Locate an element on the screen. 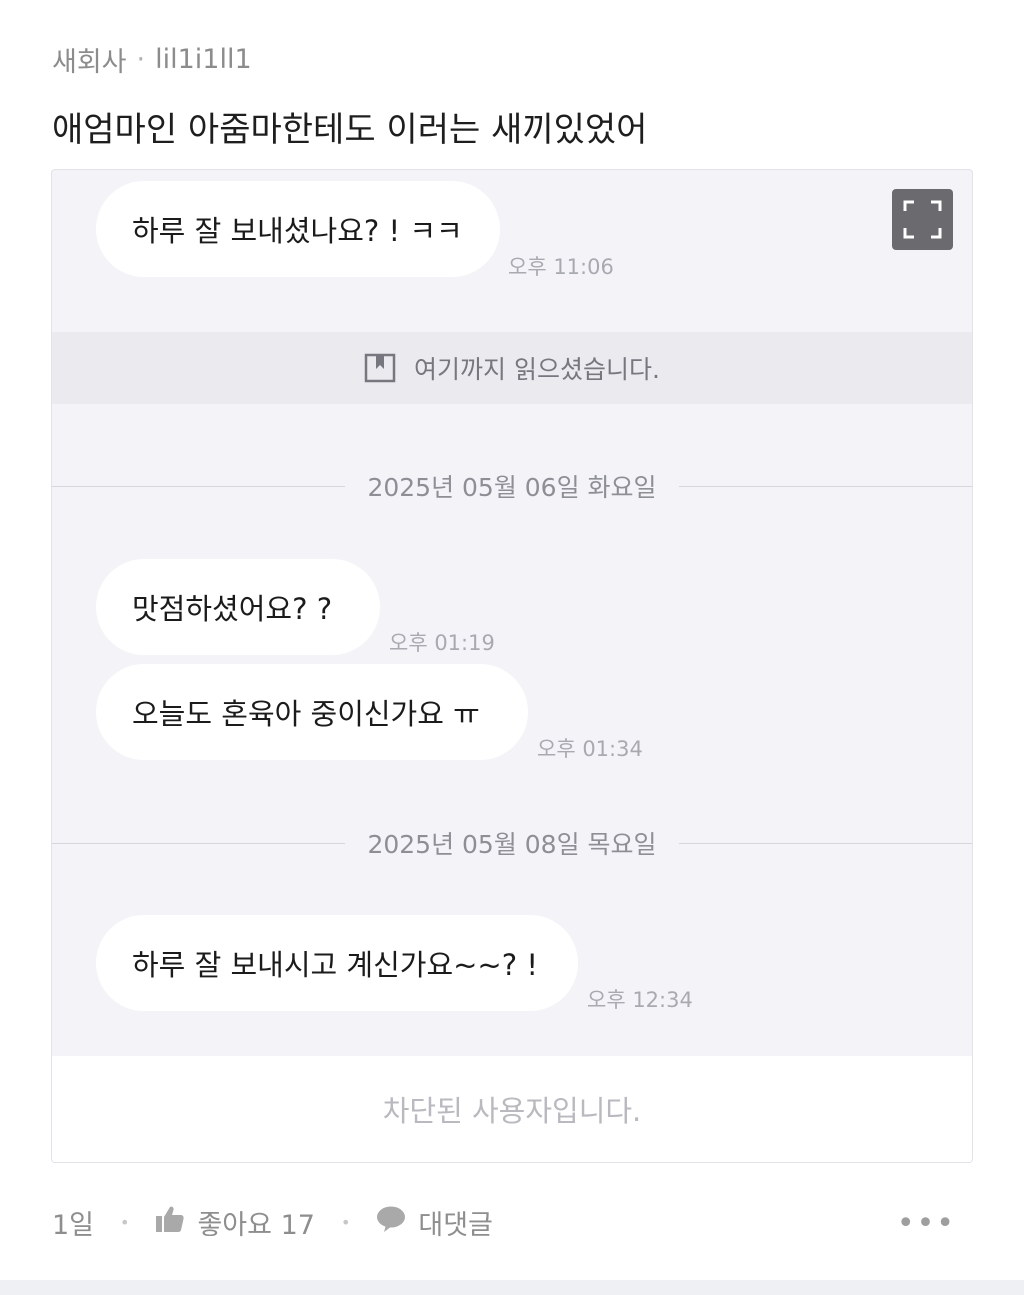 This screenshot has height=1295, width=1024. message-text: 하루 잘 보내시고 계신가요~~? ! is located at coordinates (335, 965).